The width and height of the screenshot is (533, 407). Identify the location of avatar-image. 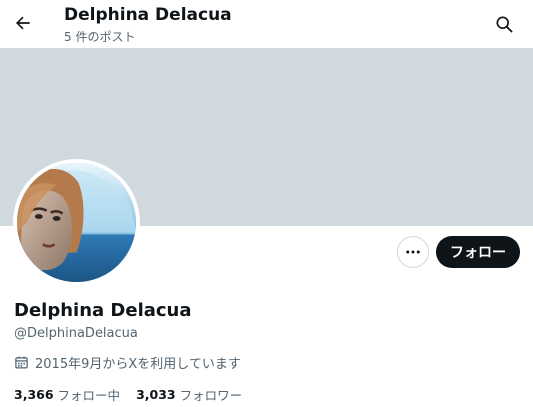
(76, 222).